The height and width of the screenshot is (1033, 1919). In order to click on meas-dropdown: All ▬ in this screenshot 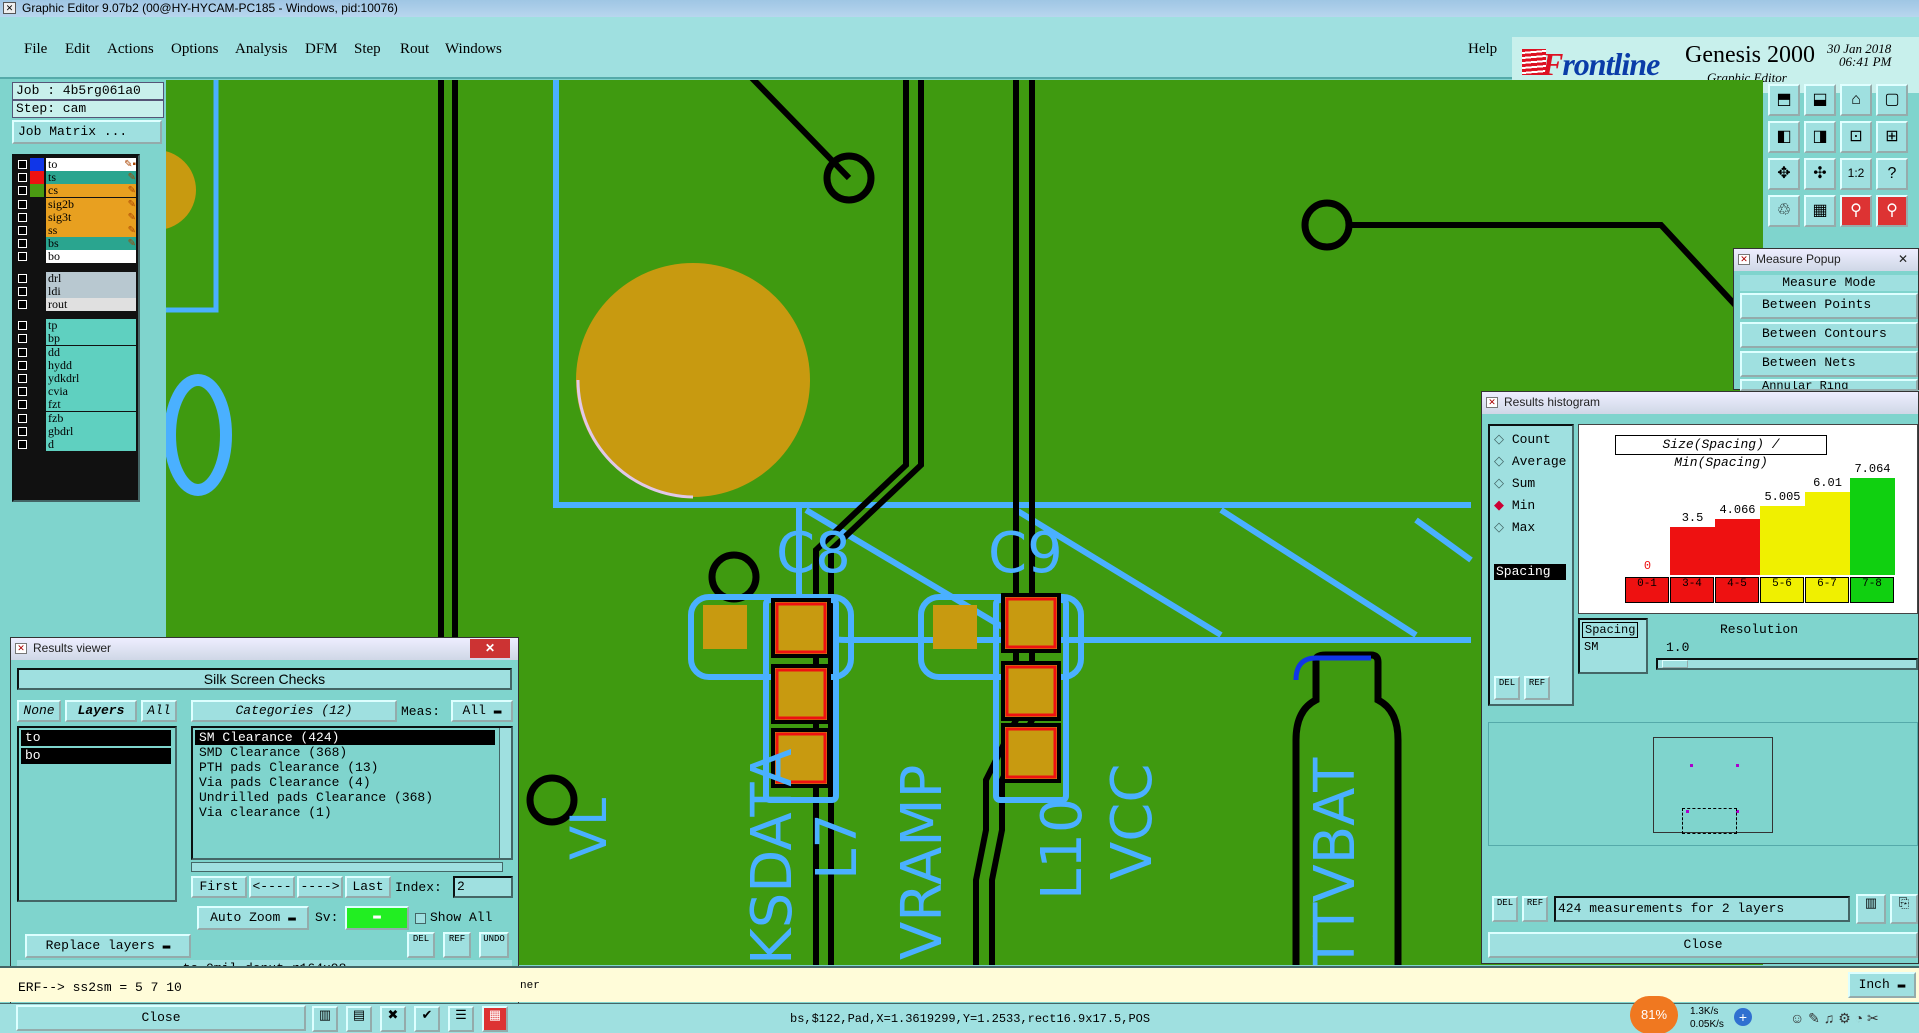, I will do `click(482, 711)`.